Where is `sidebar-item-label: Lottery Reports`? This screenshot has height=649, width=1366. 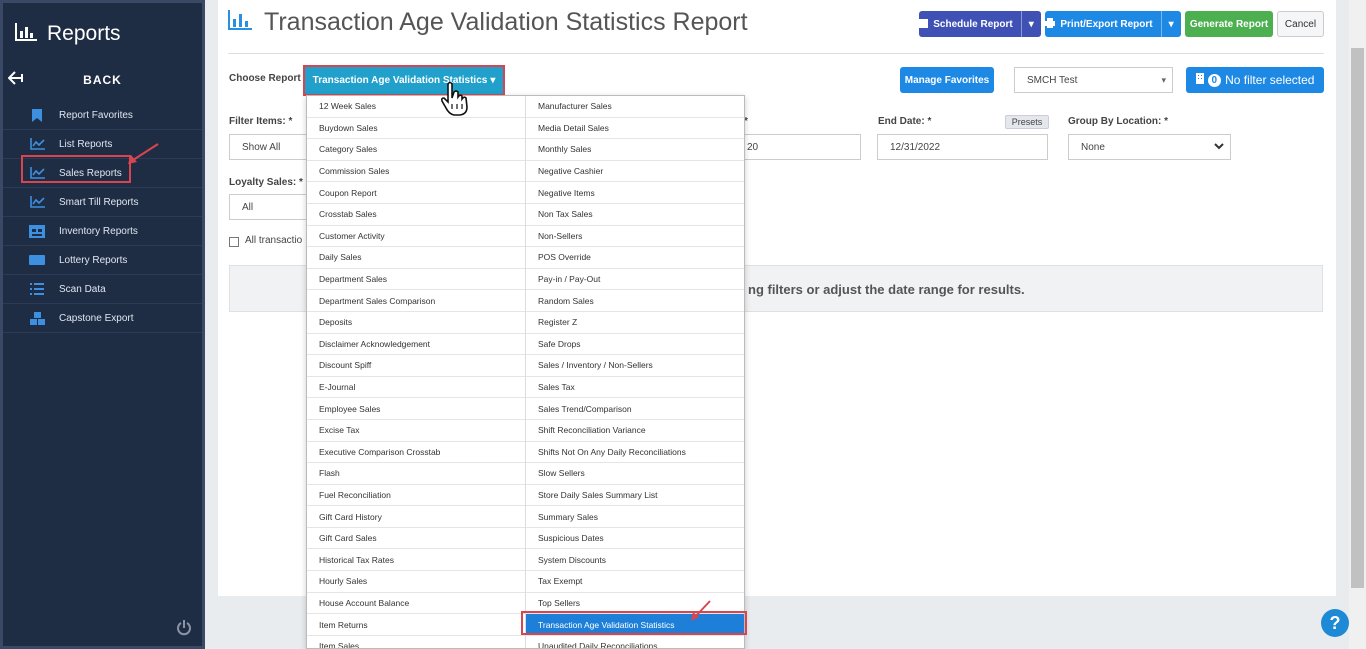
sidebar-item-label: Lottery Reports is located at coordinates (93, 260).